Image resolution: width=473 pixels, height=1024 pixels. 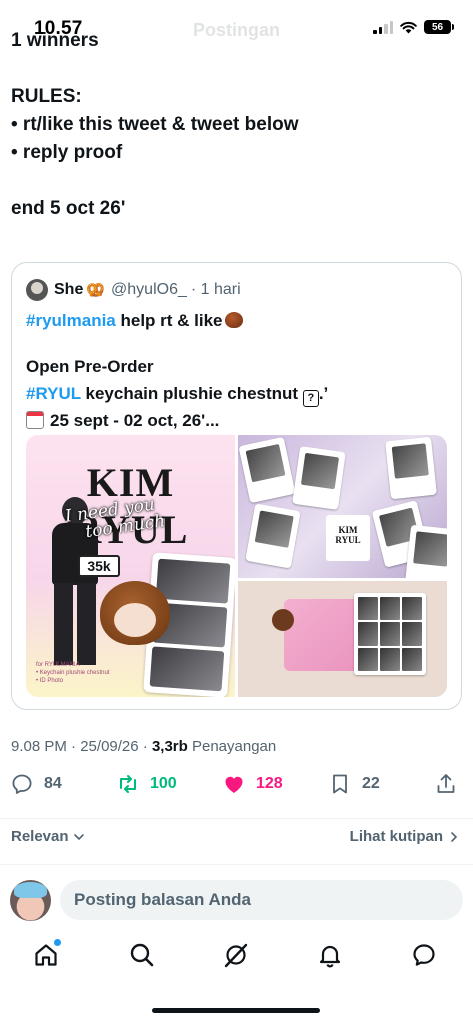 I want to click on views-label: Penayangan, so click(x=232, y=746).